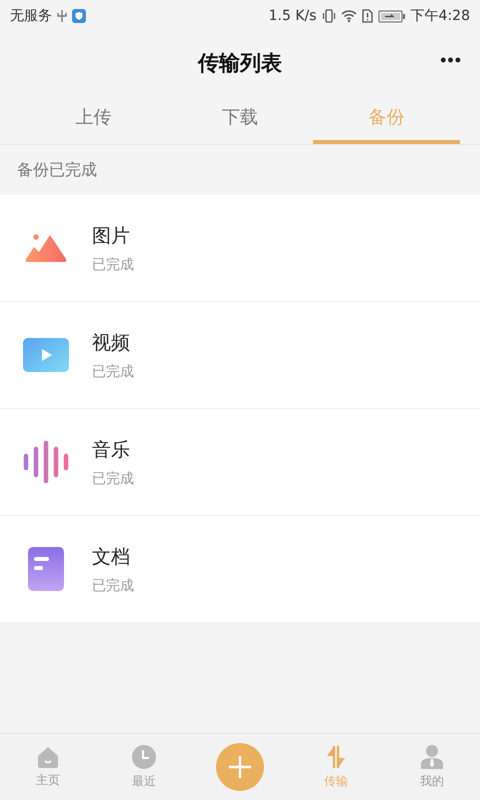  Describe the element at coordinates (336, 756) in the screenshot. I see `transfer-icon` at that location.